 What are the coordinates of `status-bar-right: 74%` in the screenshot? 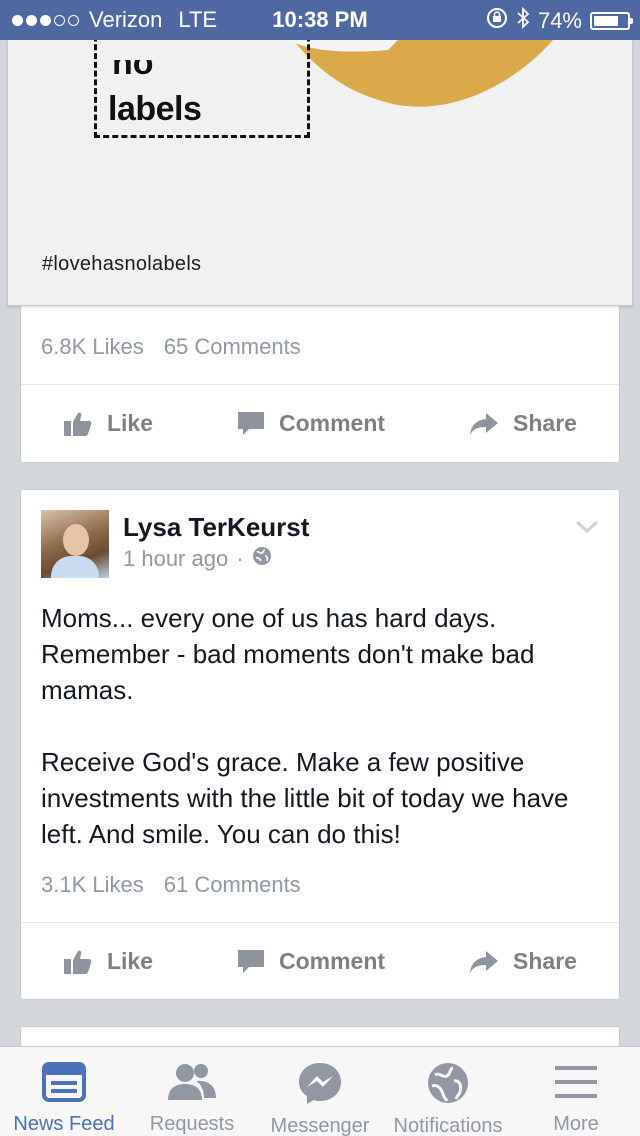 It's located at (559, 21).